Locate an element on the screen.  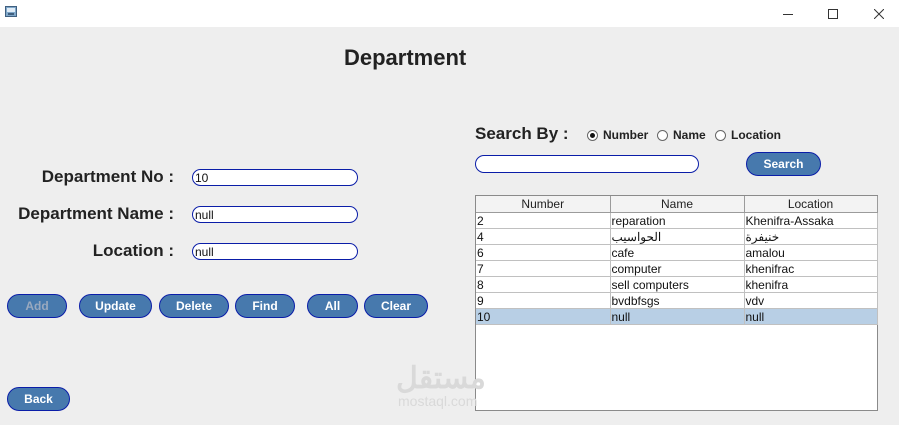
cell-name: cafe is located at coordinates (677, 252).